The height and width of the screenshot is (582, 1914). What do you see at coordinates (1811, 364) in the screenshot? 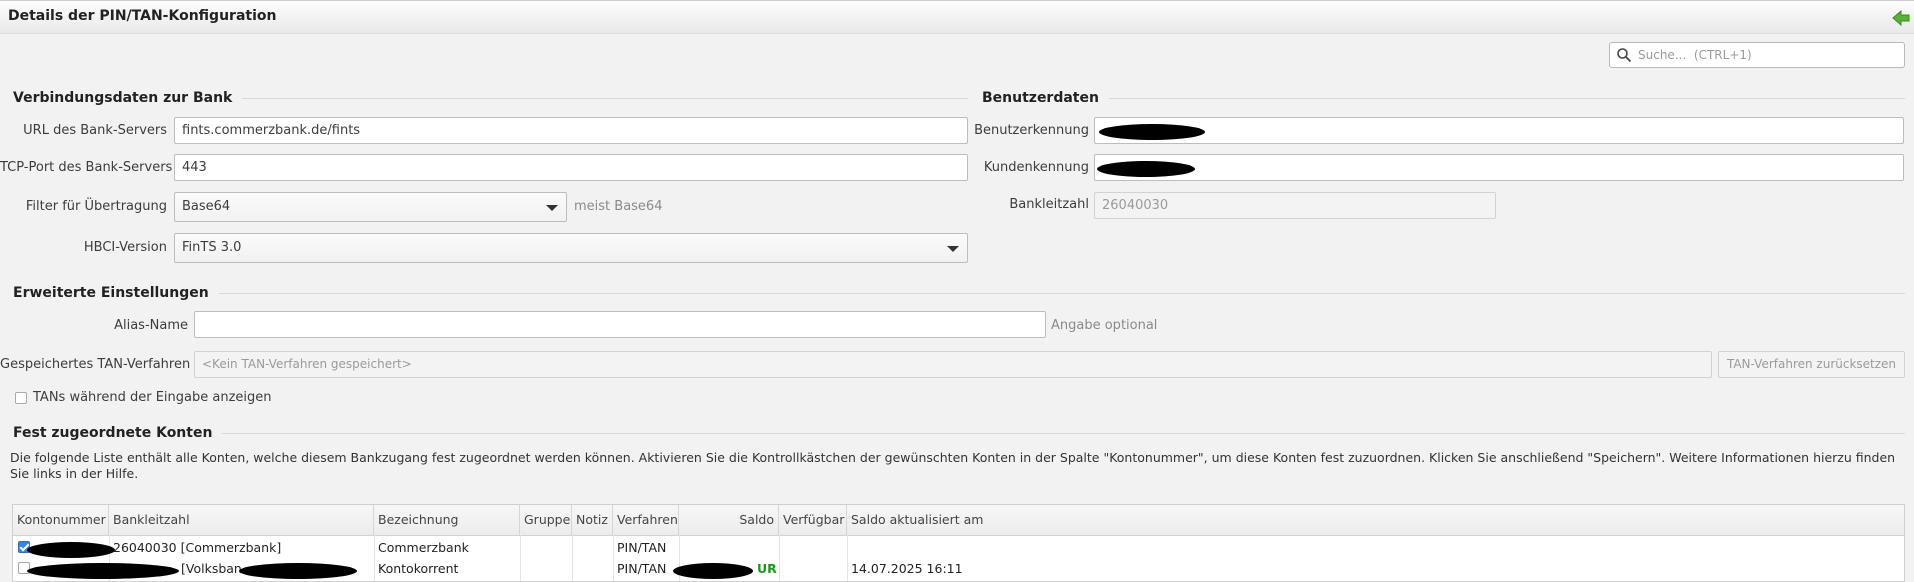
I see `tan-reset-button: TAN-Verfahren zurücksetzen` at bounding box center [1811, 364].